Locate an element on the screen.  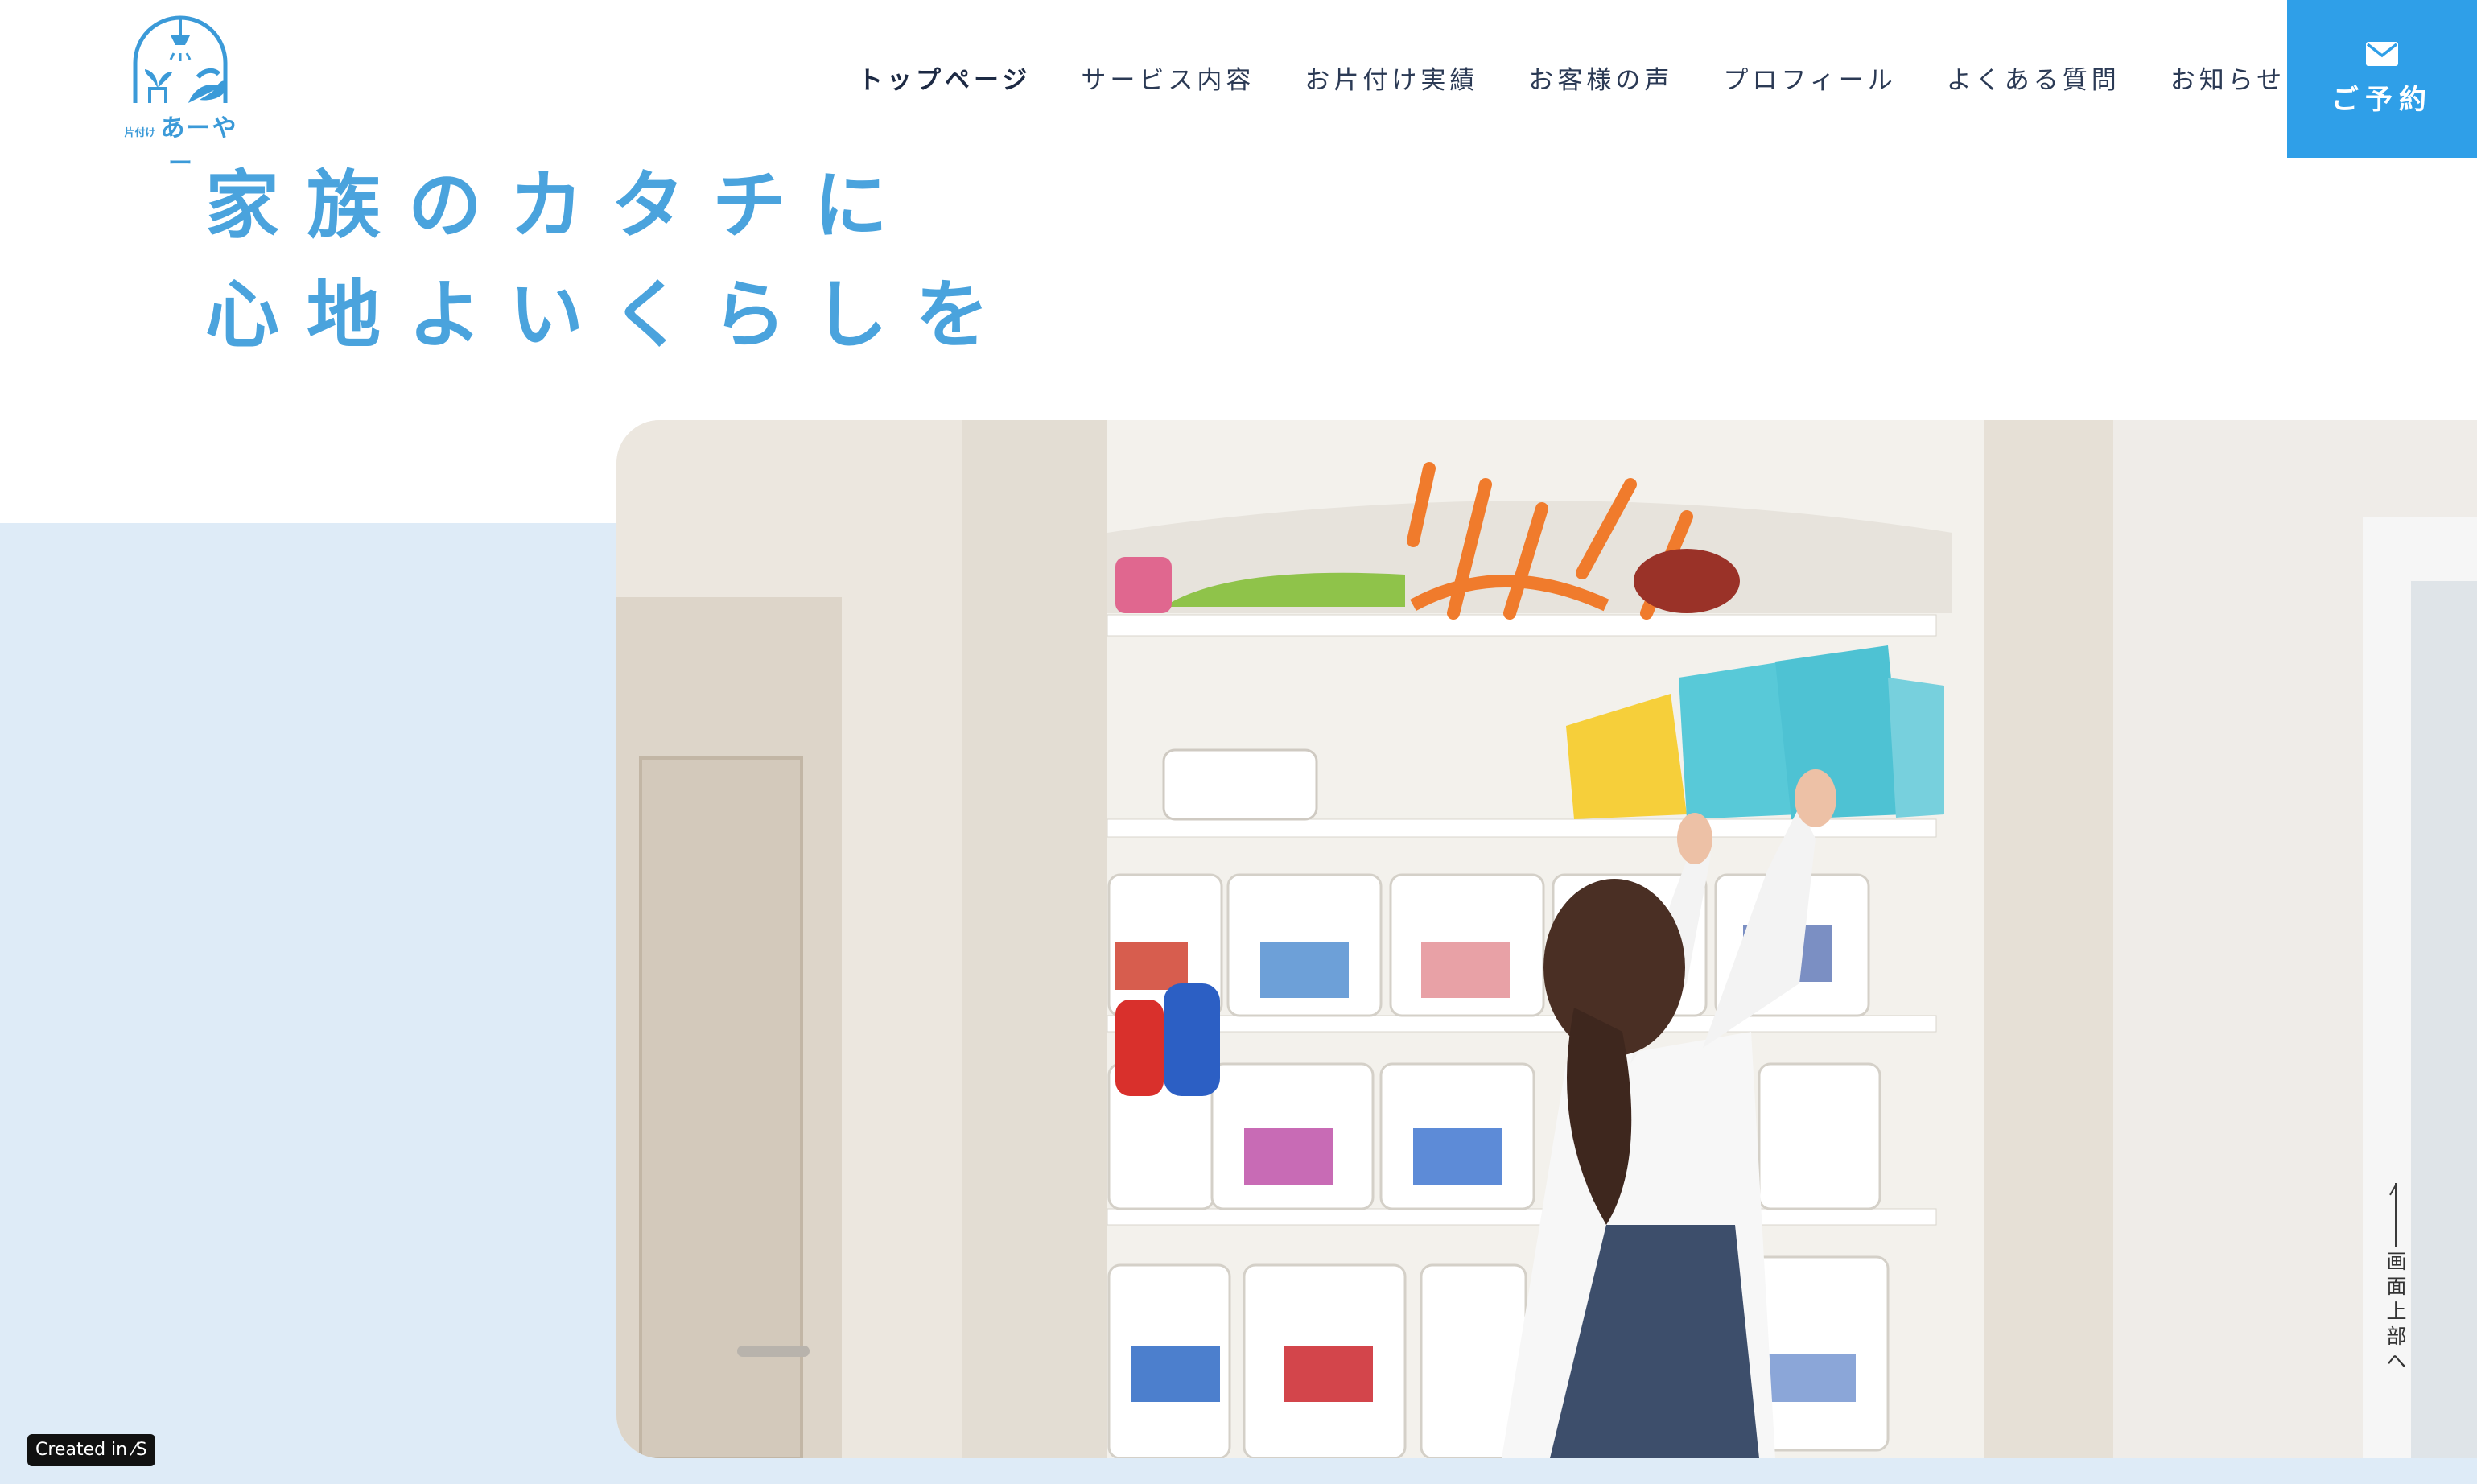
mail-icon is located at coordinates (2382, 53).